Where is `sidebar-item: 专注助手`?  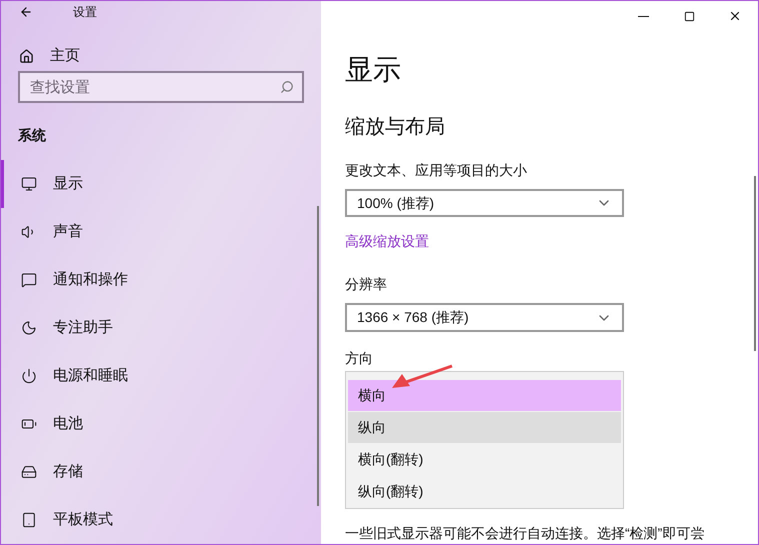 sidebar-item: 专注助手 is located at coordinates (161, 328).